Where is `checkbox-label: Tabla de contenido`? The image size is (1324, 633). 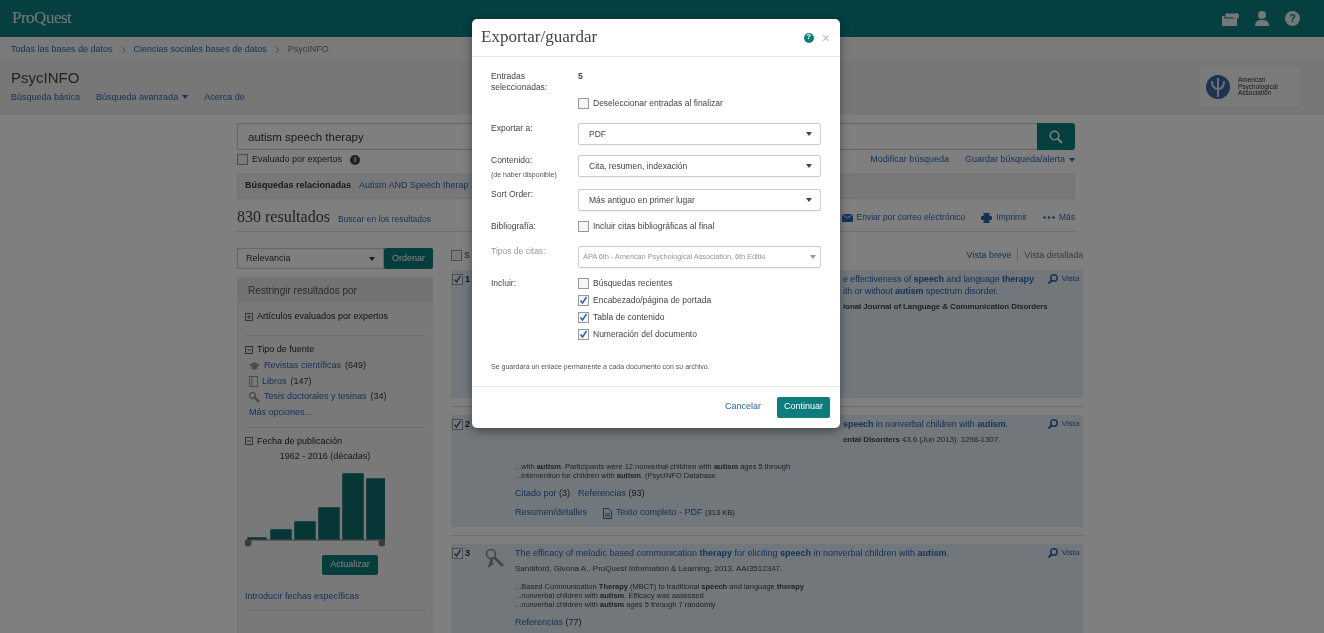 checkbox-label: Tabla de contenido is located at coordinates (629, 318).